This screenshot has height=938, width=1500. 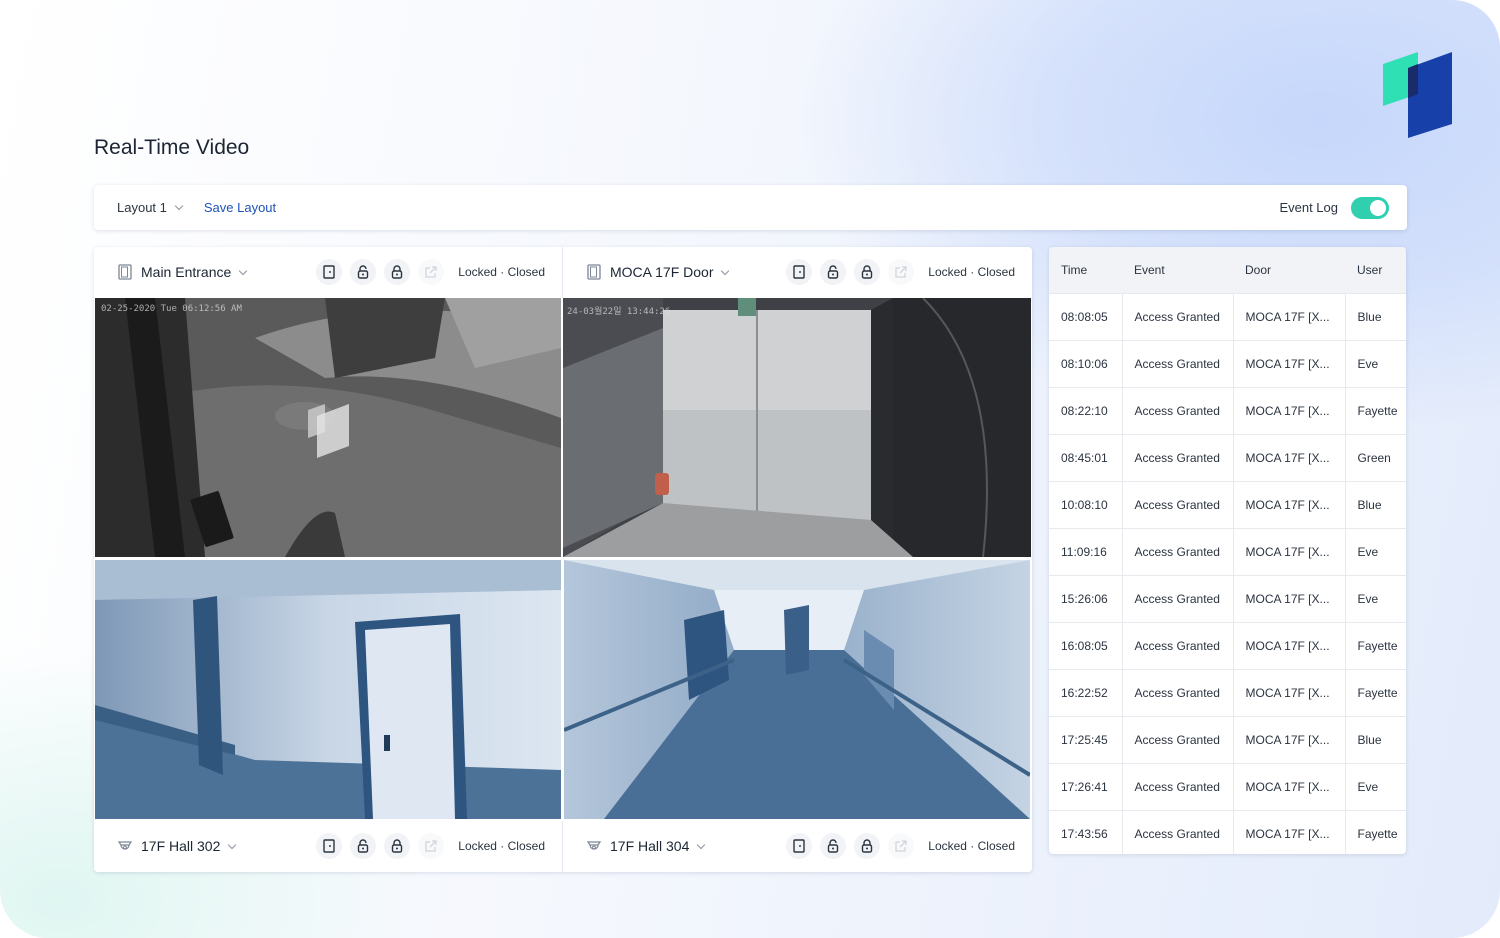 What do you see at coordinates (1375, 270) in the screenshot?
I see `column-header-user: User` at bounding box center [1375, 270].